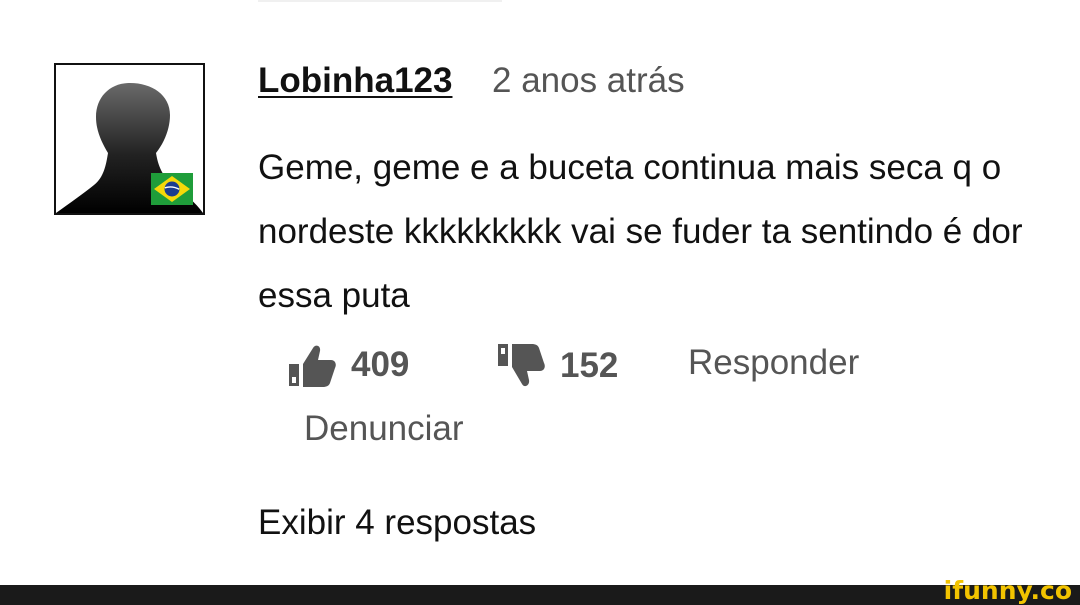  What do you see at coordinates (172, 189) in the screenshot?
I see `brazil-flag-icon` at bounding box center [172, 189].